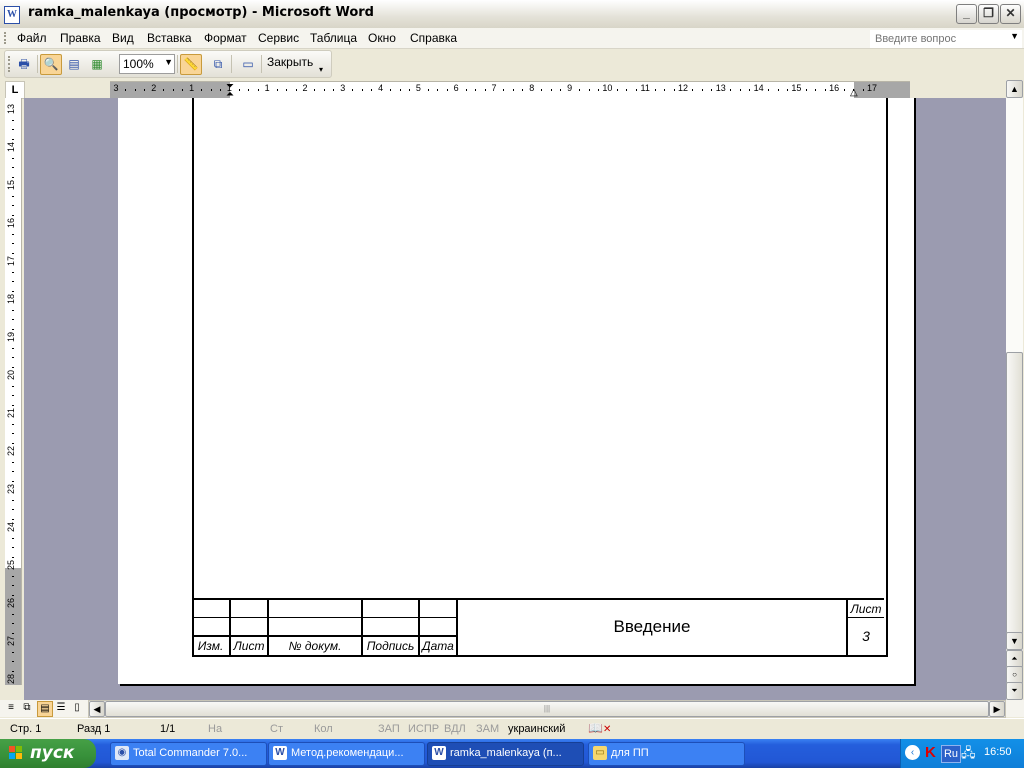 This screenshot has height=768, width=1024. Describe the element at coordinates (154, 88) in the screenshot. I see `ruler-label: 2` at that location.